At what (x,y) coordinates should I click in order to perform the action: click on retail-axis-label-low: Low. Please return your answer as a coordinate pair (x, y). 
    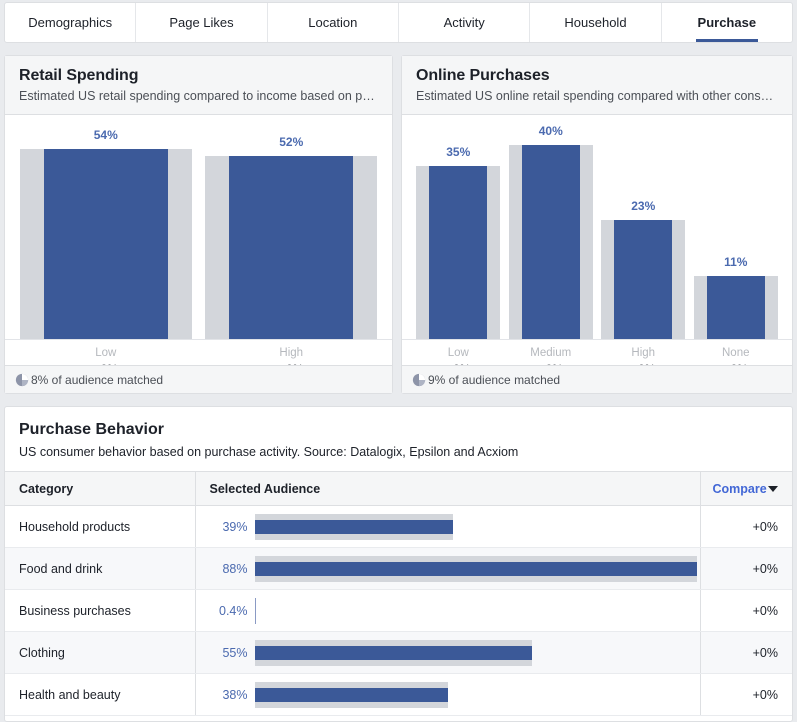
    Looking at the image, I should click on (106, 353).